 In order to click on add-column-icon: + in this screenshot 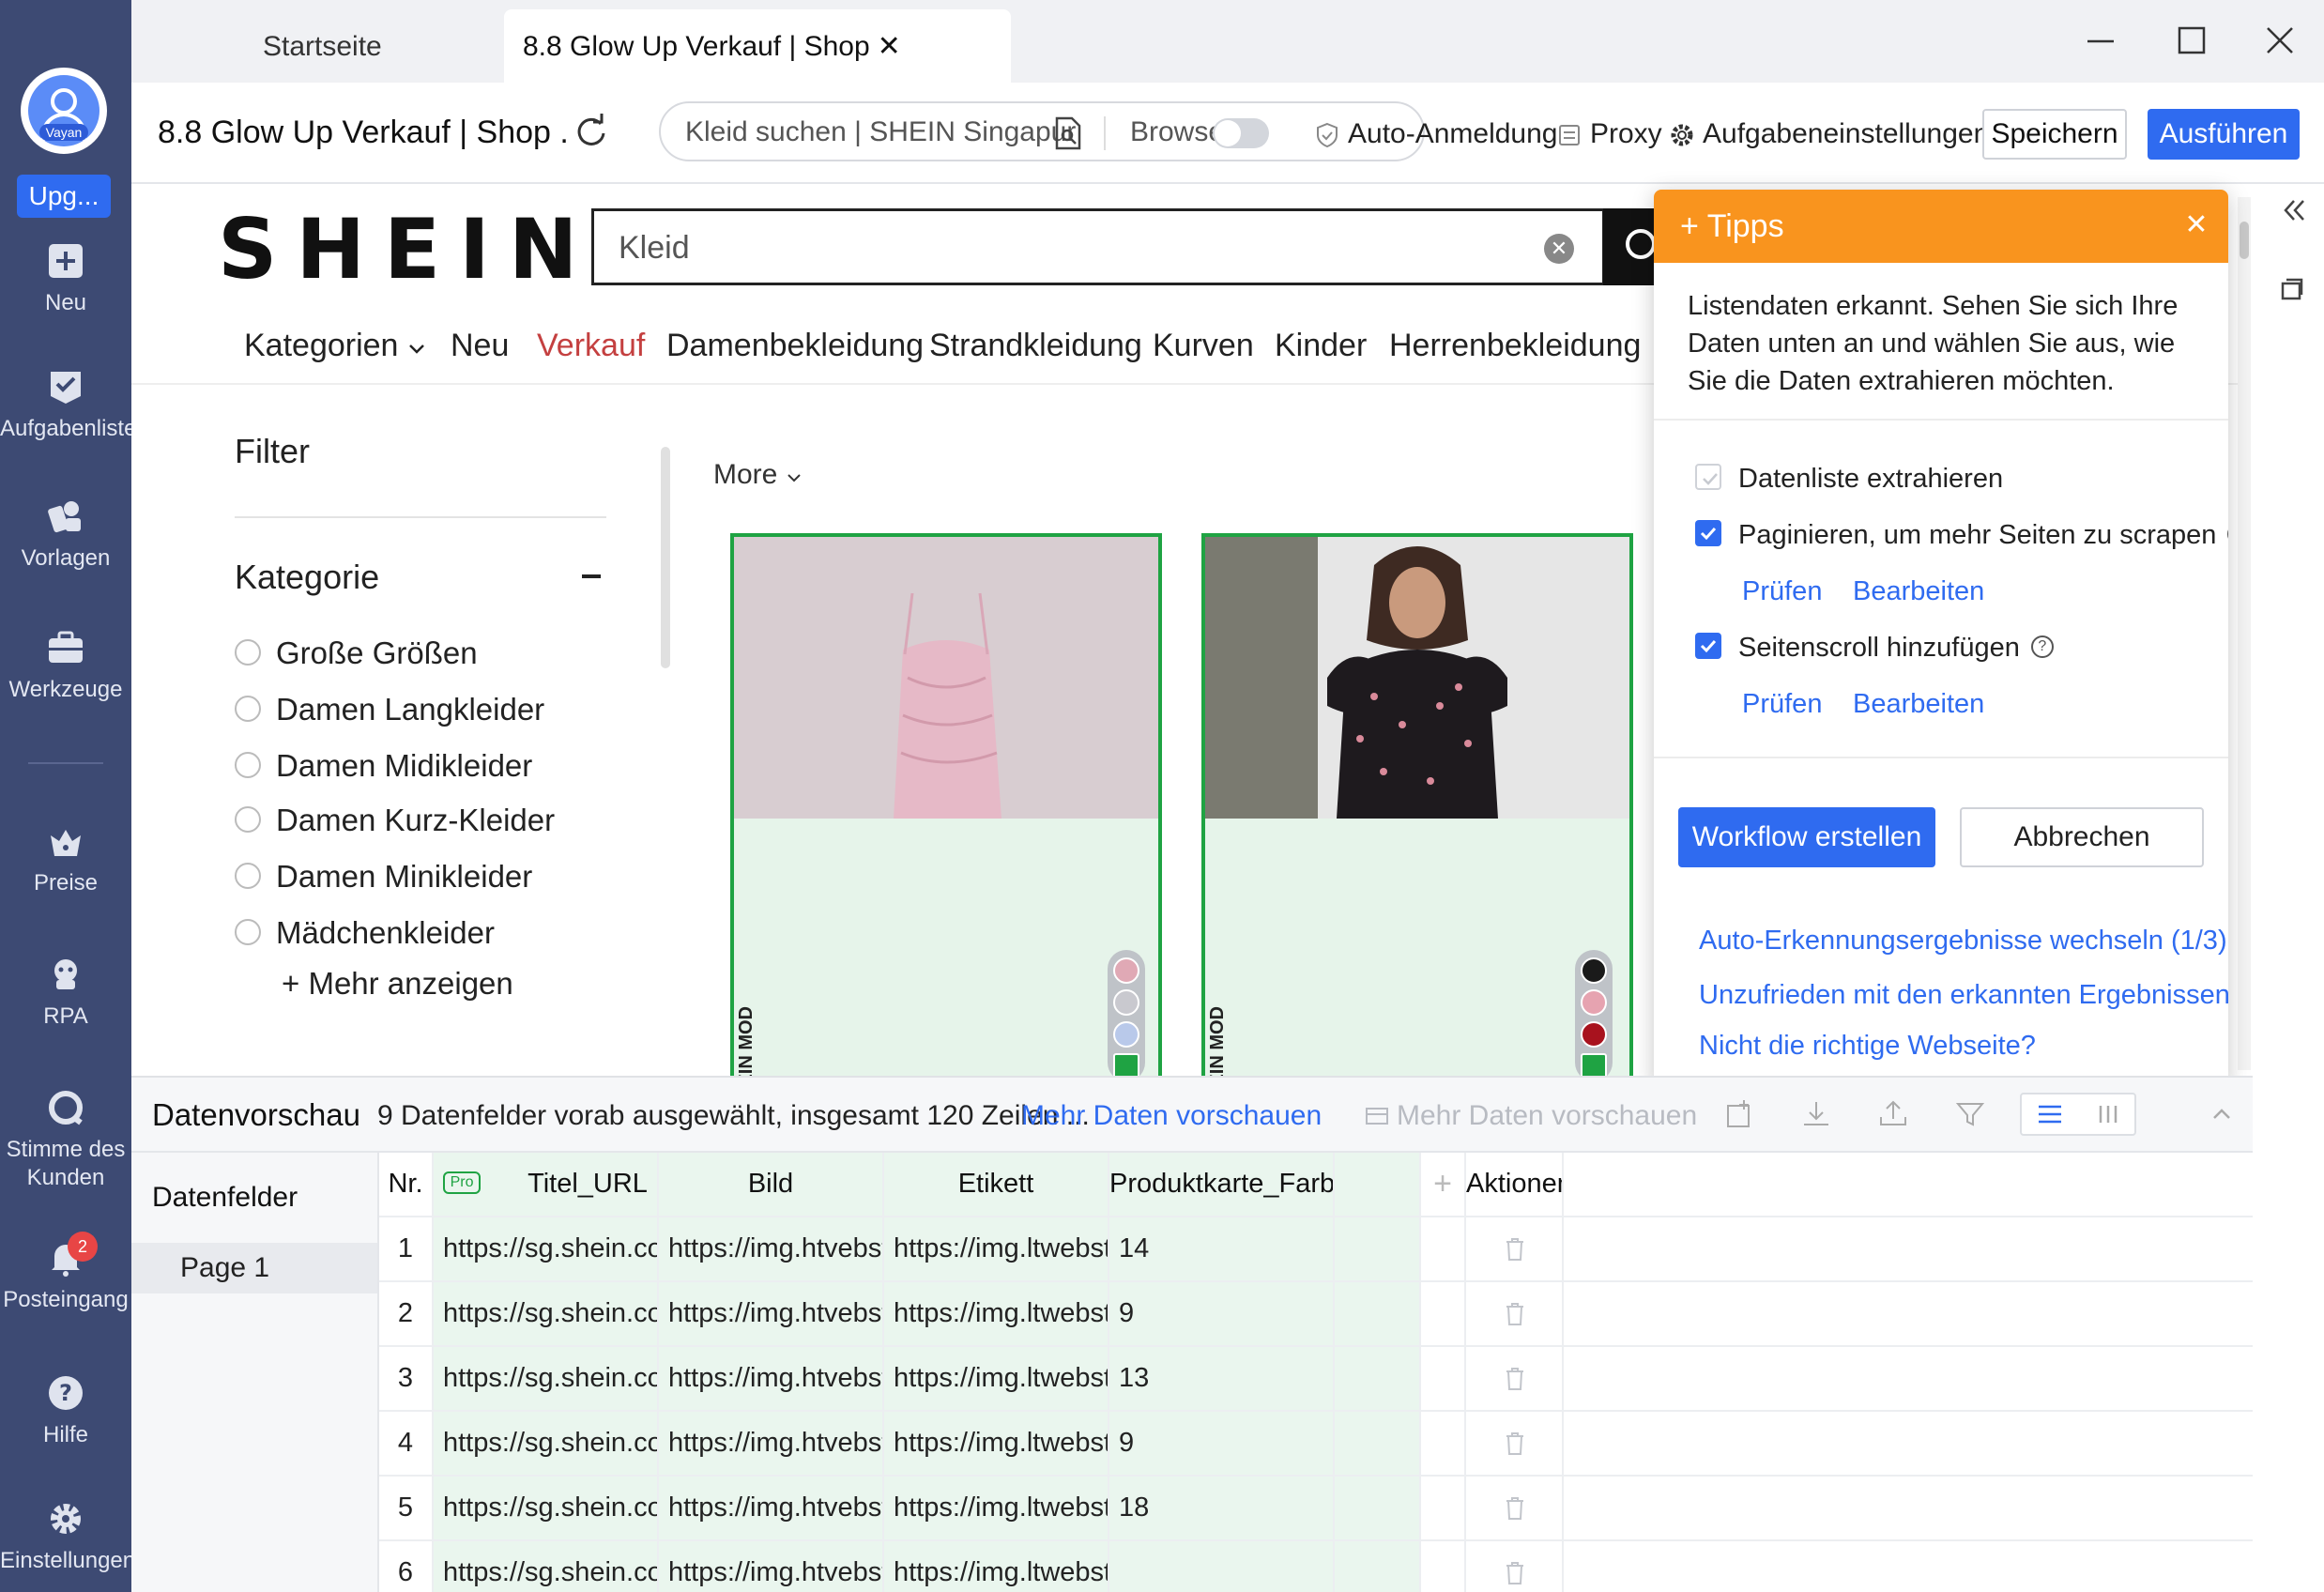, I will do `click(1443, 1184)`.